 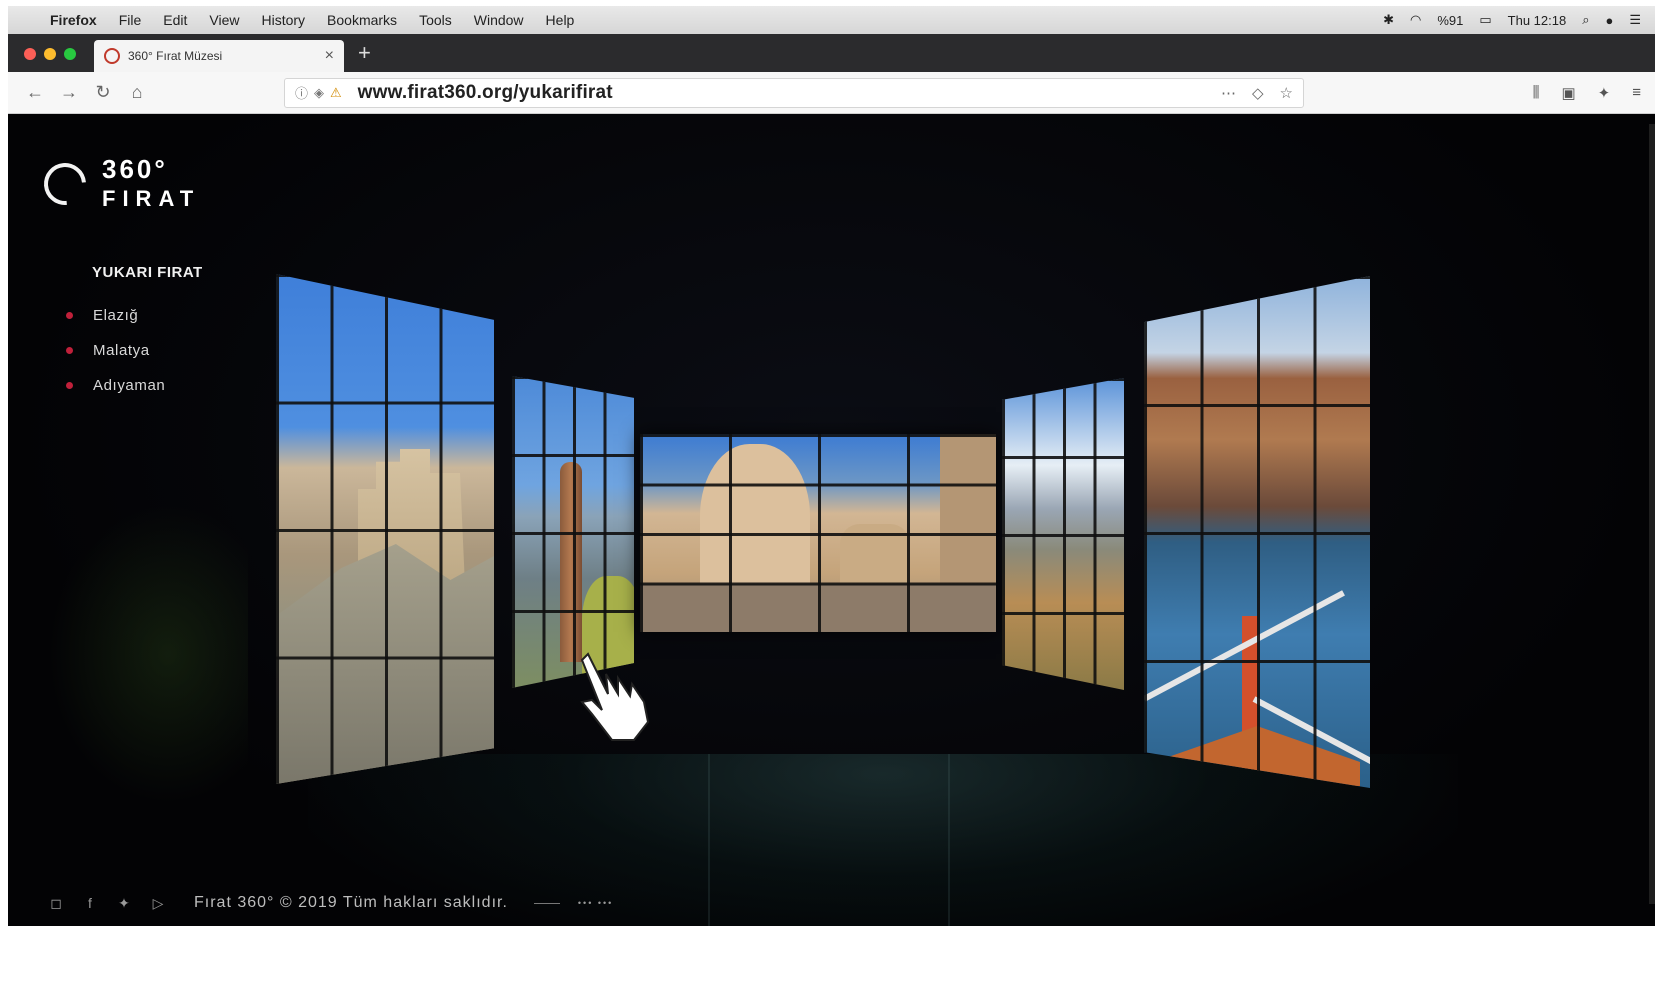 What do you see at coordinates (175, 20) in the screenshot?
I see `menu-edit: Edit` at bounding box center [175, 20].